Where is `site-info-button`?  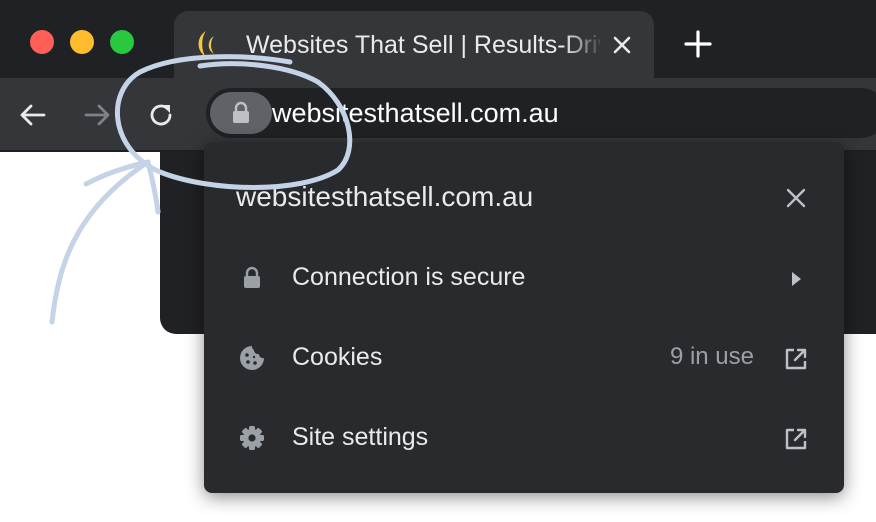 site-info-button is located at coordinates (241, 113).